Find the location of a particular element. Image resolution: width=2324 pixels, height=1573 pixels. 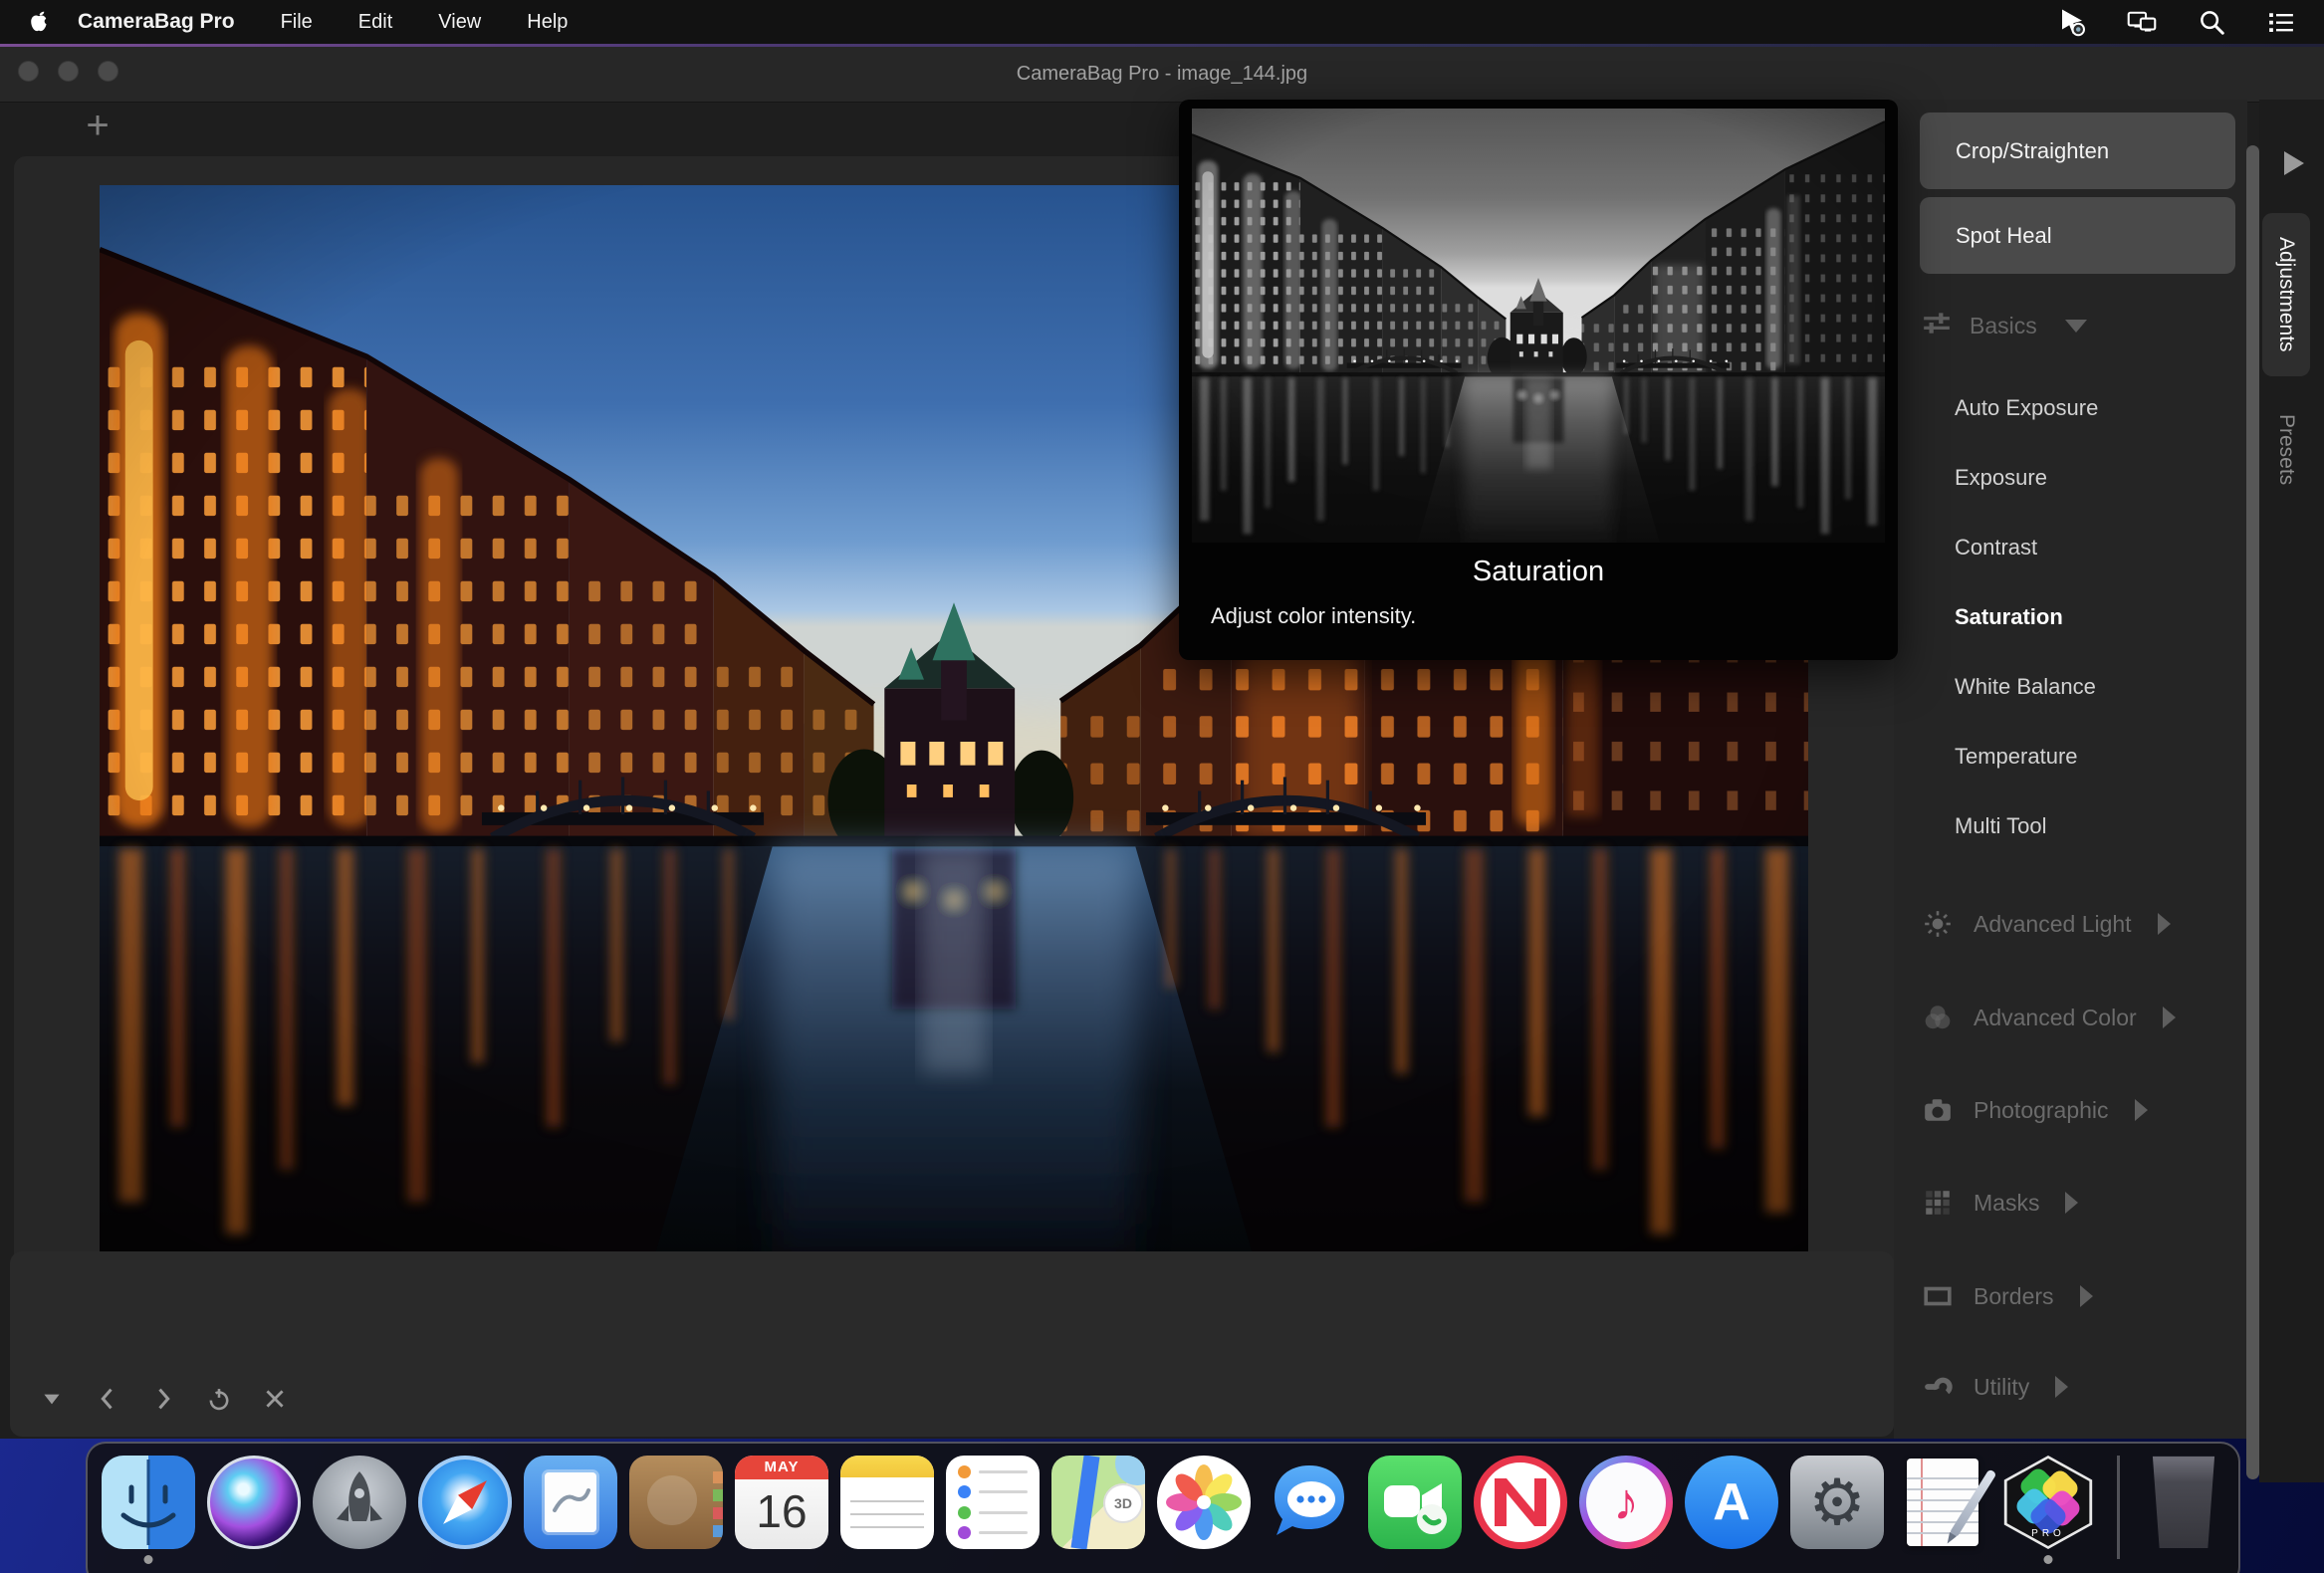

section-borders: Borders is located at coordinates (2007, 1296).